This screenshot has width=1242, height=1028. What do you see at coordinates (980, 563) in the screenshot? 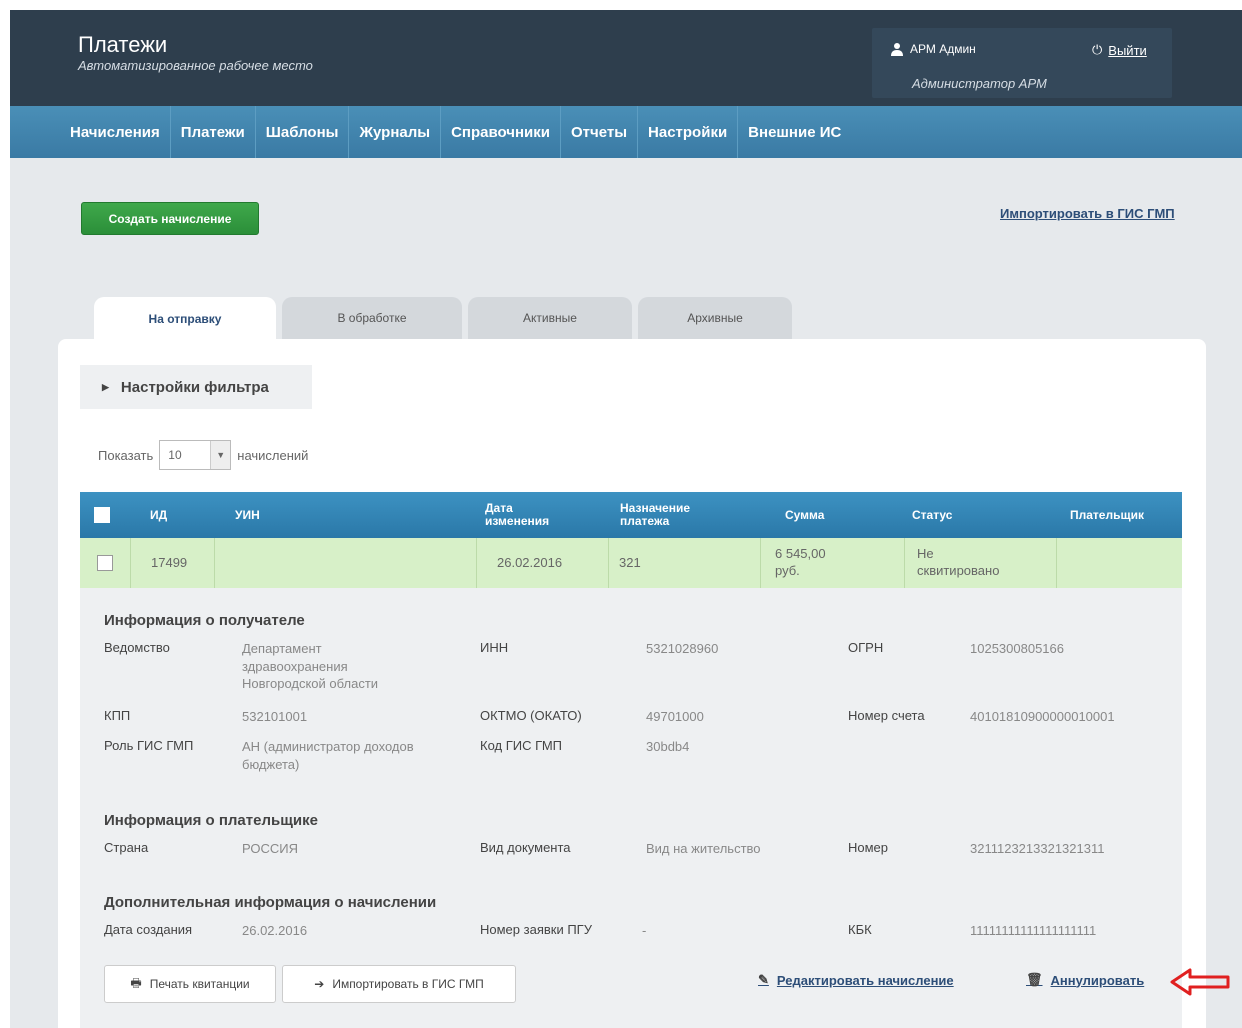
I see `cell-status: Не сквитировано` at bounding box center [980, 563].